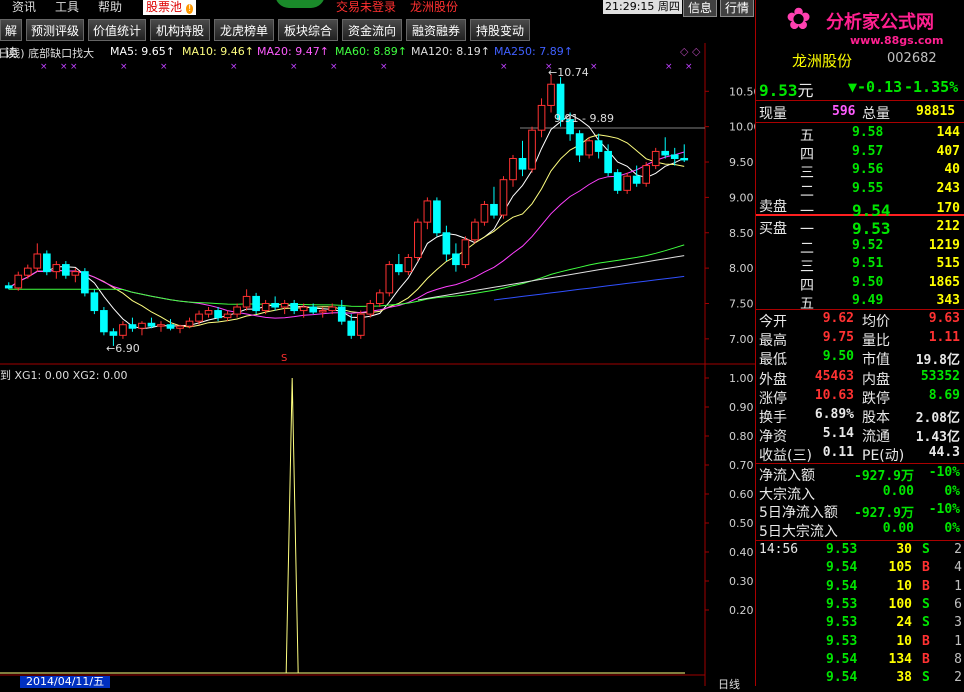 The width and height of the screenshot is (964, 692). Describe the element at coordinates (952, 169) in the screenshot. I see `sell-volume: 40` at that location.